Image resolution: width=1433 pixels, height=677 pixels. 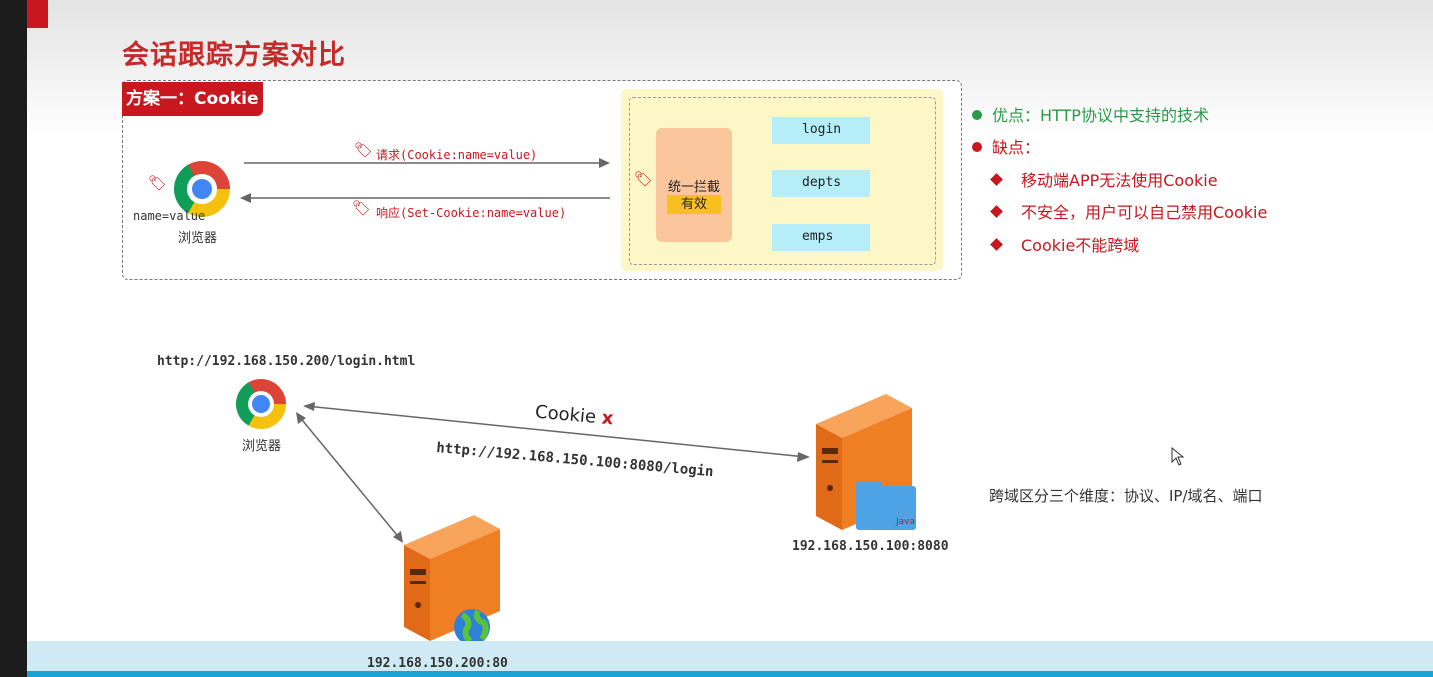 I want to click on cross-domain-note: 跨域区分三个维度：协议、IP/域名、端口, so click(x=1126, y=496).